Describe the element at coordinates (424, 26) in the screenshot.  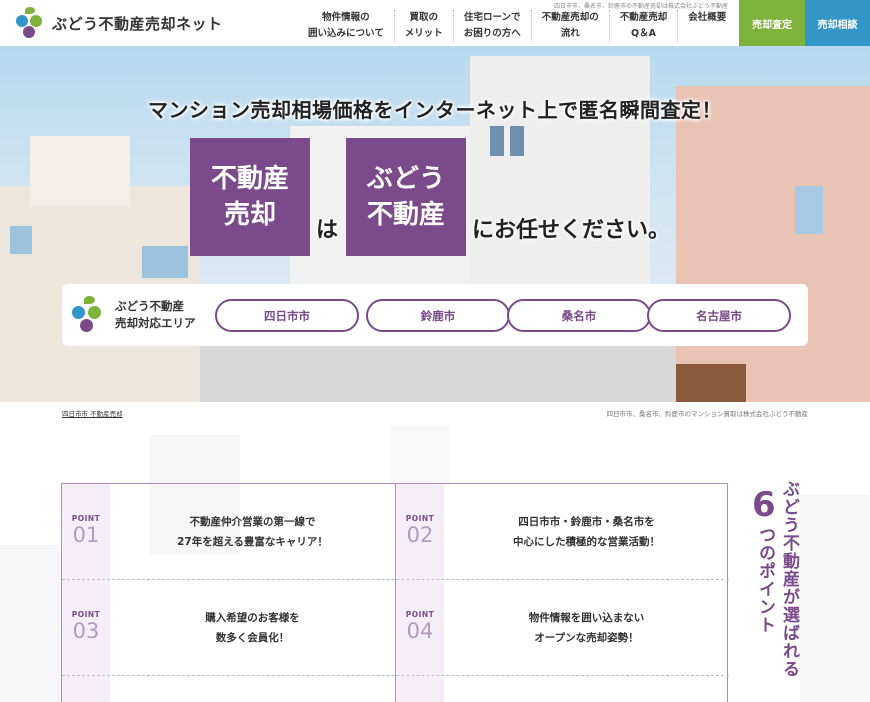
I see `nav-purchase-merit: 買取の メリット` at that location.